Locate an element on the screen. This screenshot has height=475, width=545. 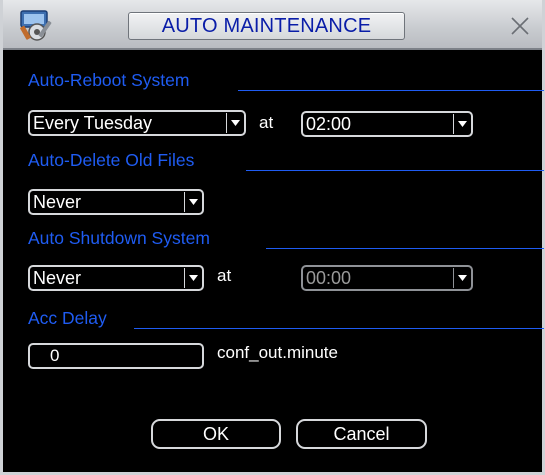
section-auto-delete: Auto-Delete Old Files is located at coordinates (286, 162).